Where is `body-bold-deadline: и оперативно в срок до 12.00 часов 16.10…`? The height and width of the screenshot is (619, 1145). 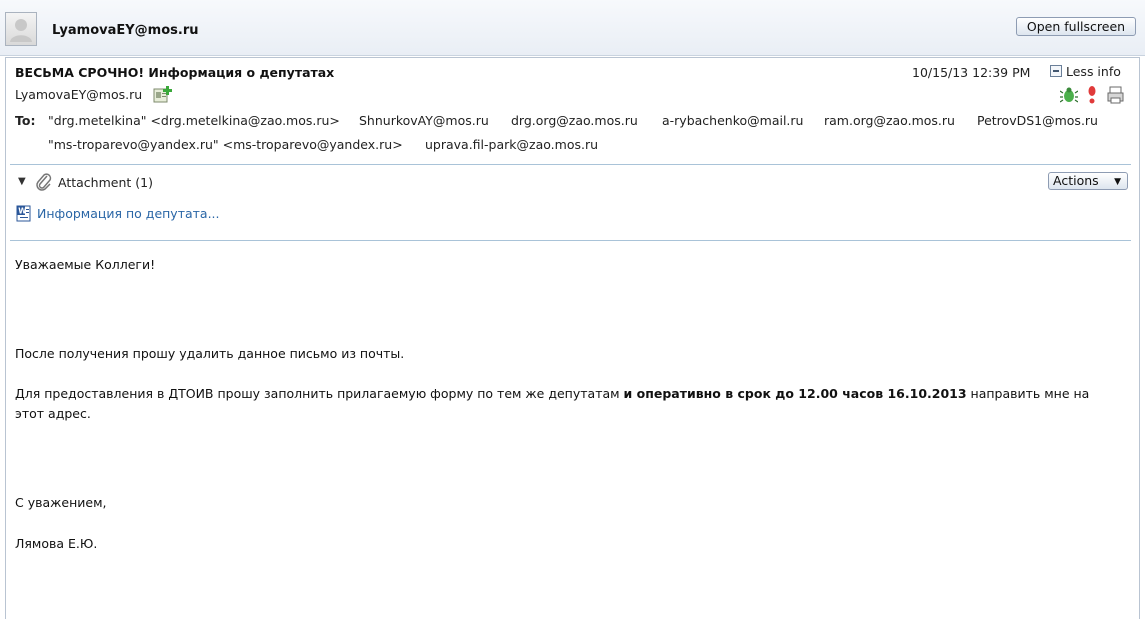
body-bold-deadline: и оперативно в срок до 12.00 часов 16.10… is located at coordinates (795, 393).